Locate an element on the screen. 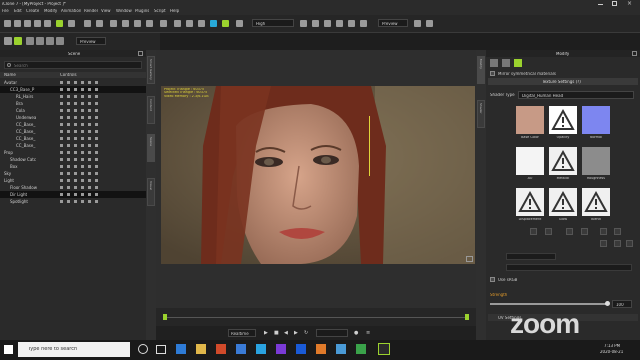  thumb-blend is located at coordinates (596, 202).